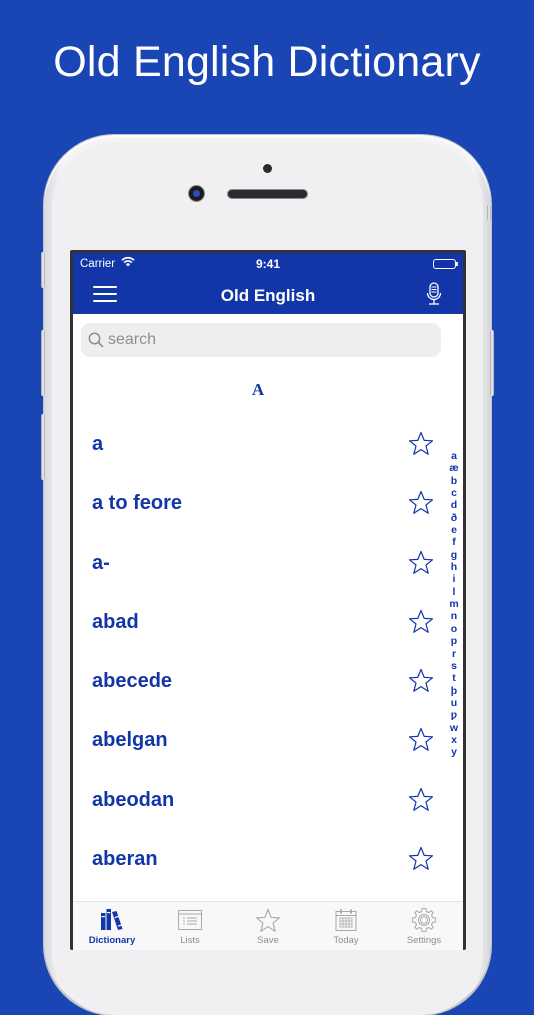 The image size is (534, 1015). What do you see at coordinates (43, 270) in the screenshot?
I see `phone-silent-switch` at bounding box center [43, 270].